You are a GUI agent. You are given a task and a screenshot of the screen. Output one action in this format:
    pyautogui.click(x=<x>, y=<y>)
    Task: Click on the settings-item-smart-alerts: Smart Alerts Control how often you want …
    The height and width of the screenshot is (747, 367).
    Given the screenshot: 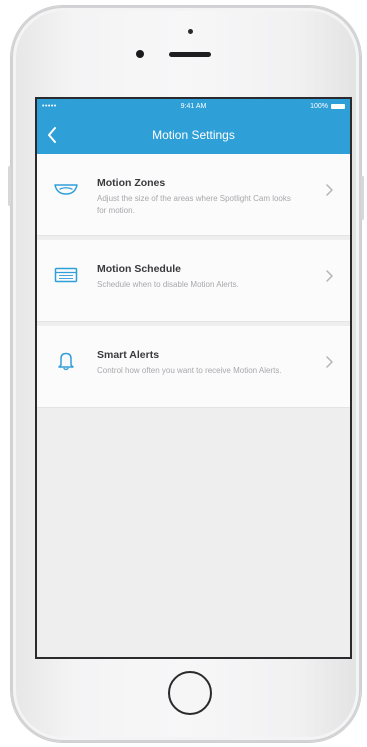 What is the action you would take?
    pyautogui.click(x=193, y=367)
    